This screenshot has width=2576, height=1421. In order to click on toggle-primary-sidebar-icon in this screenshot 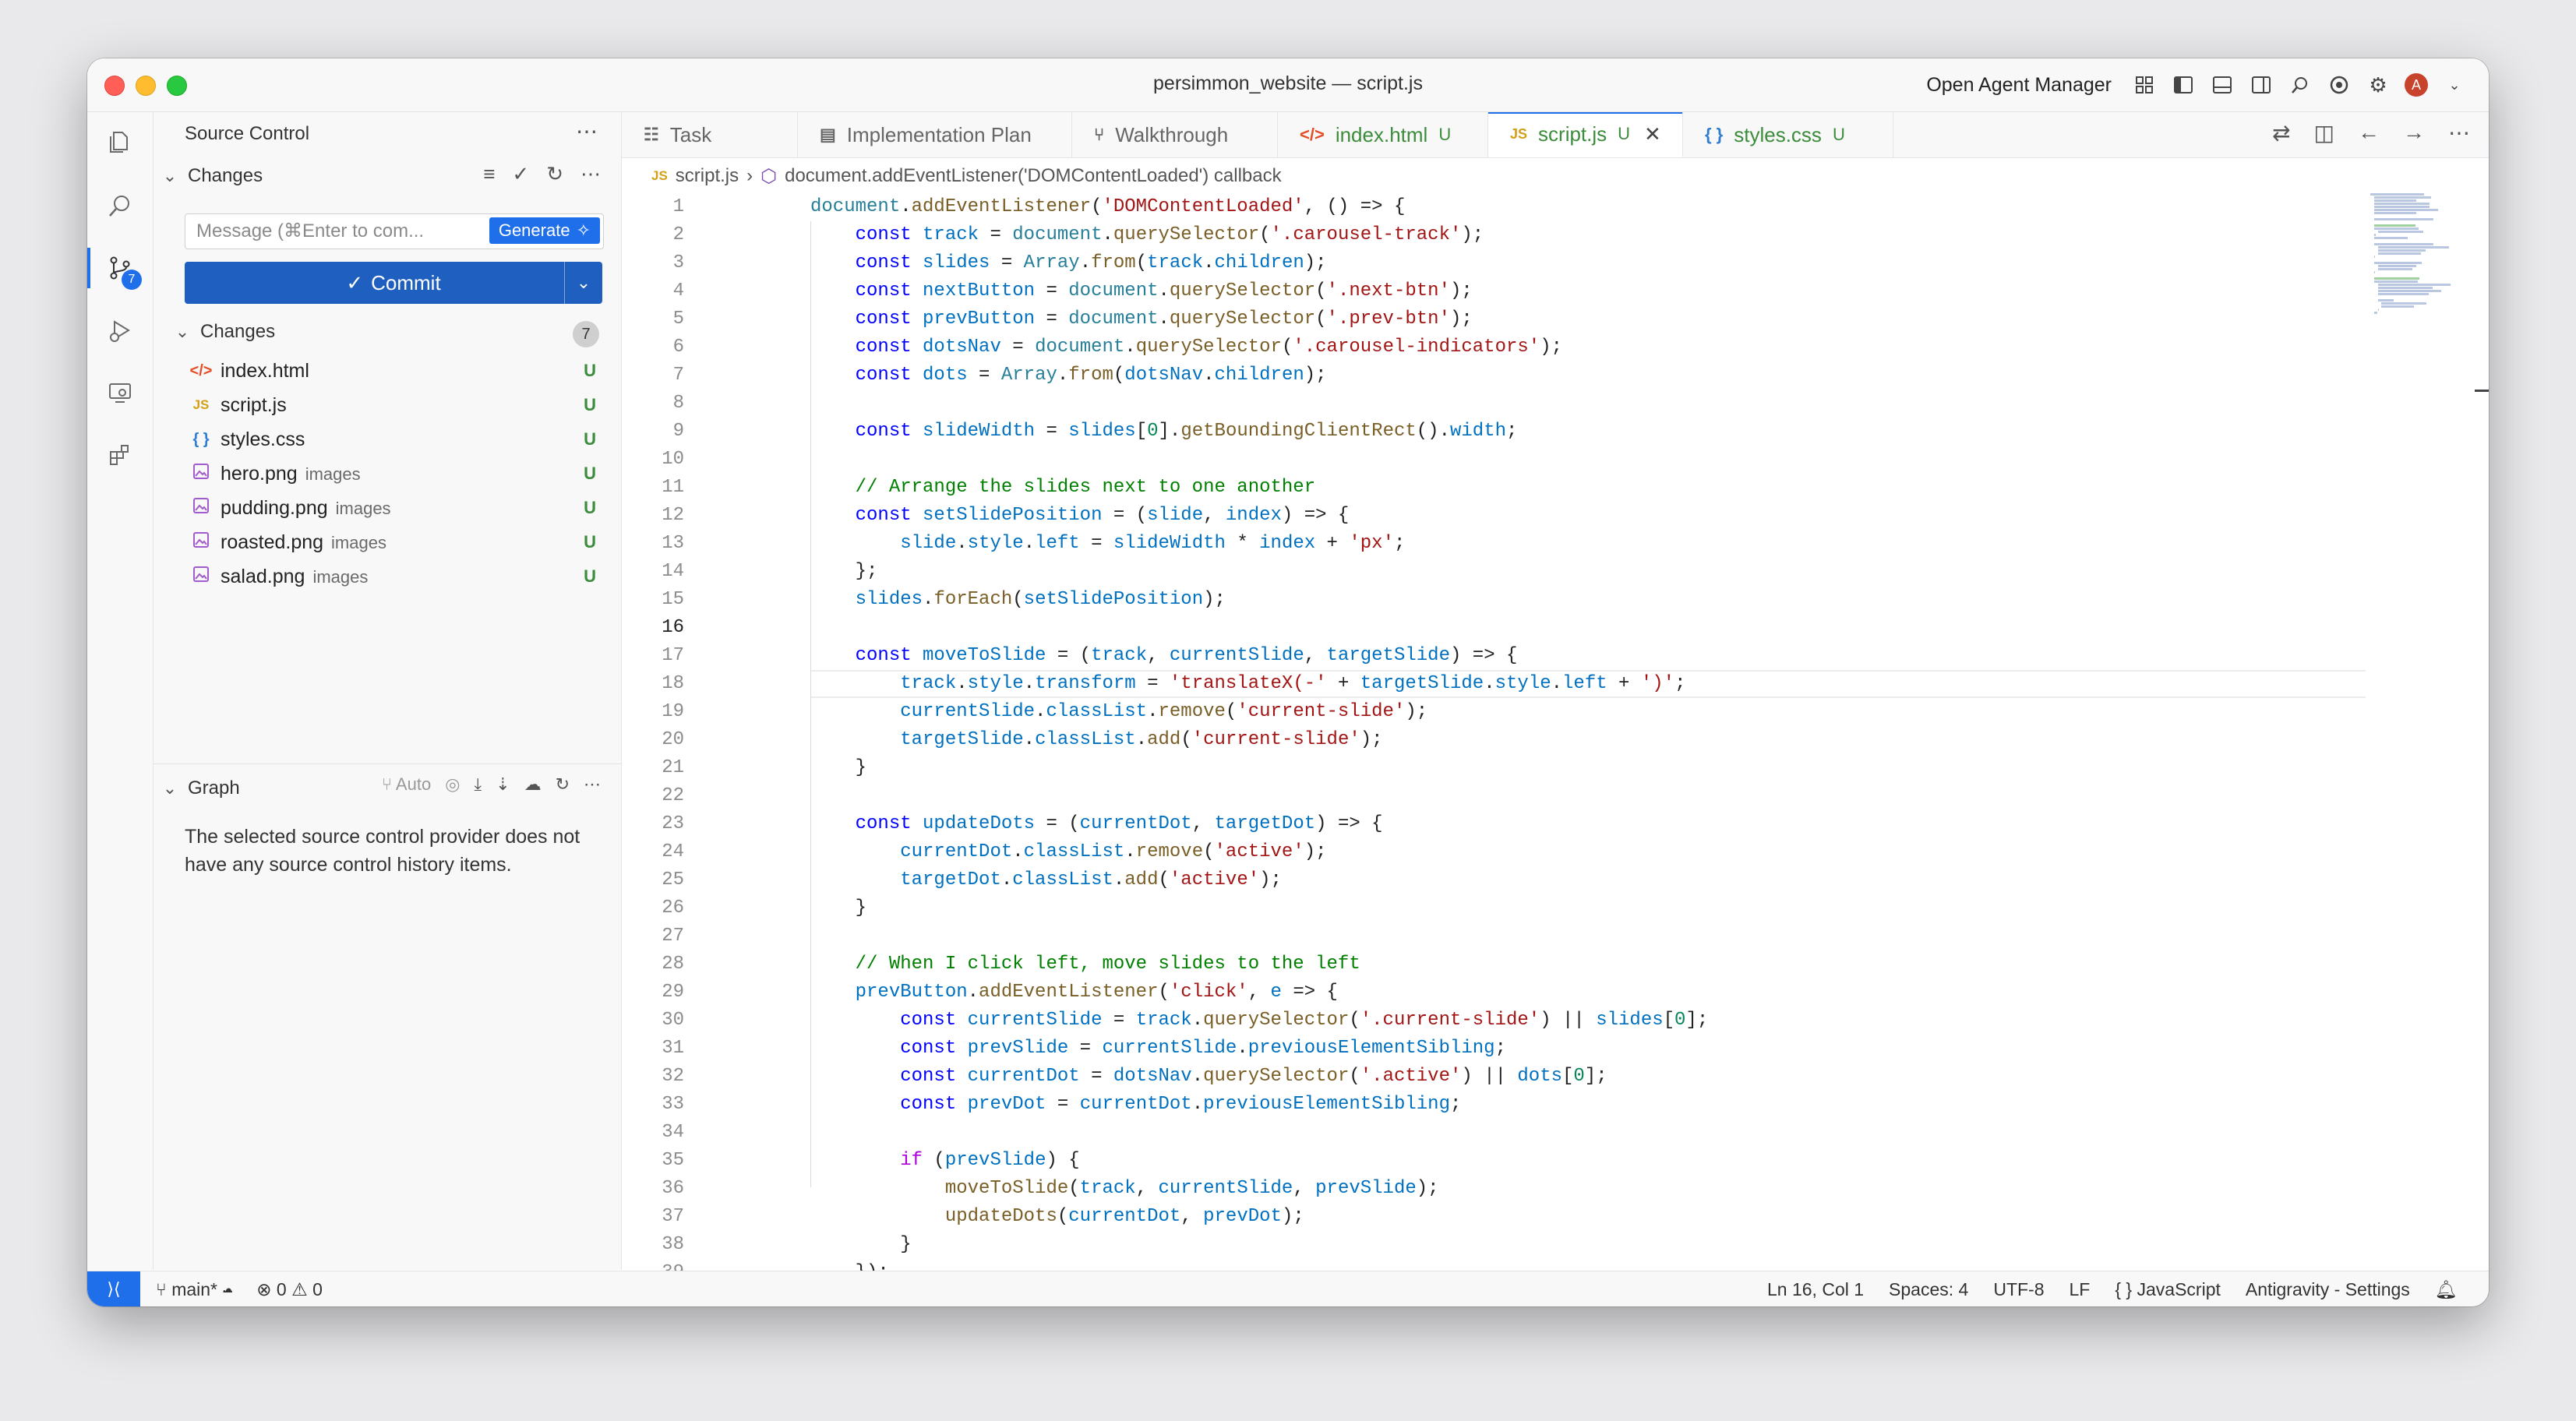, I will do `click(2183, 84)`.